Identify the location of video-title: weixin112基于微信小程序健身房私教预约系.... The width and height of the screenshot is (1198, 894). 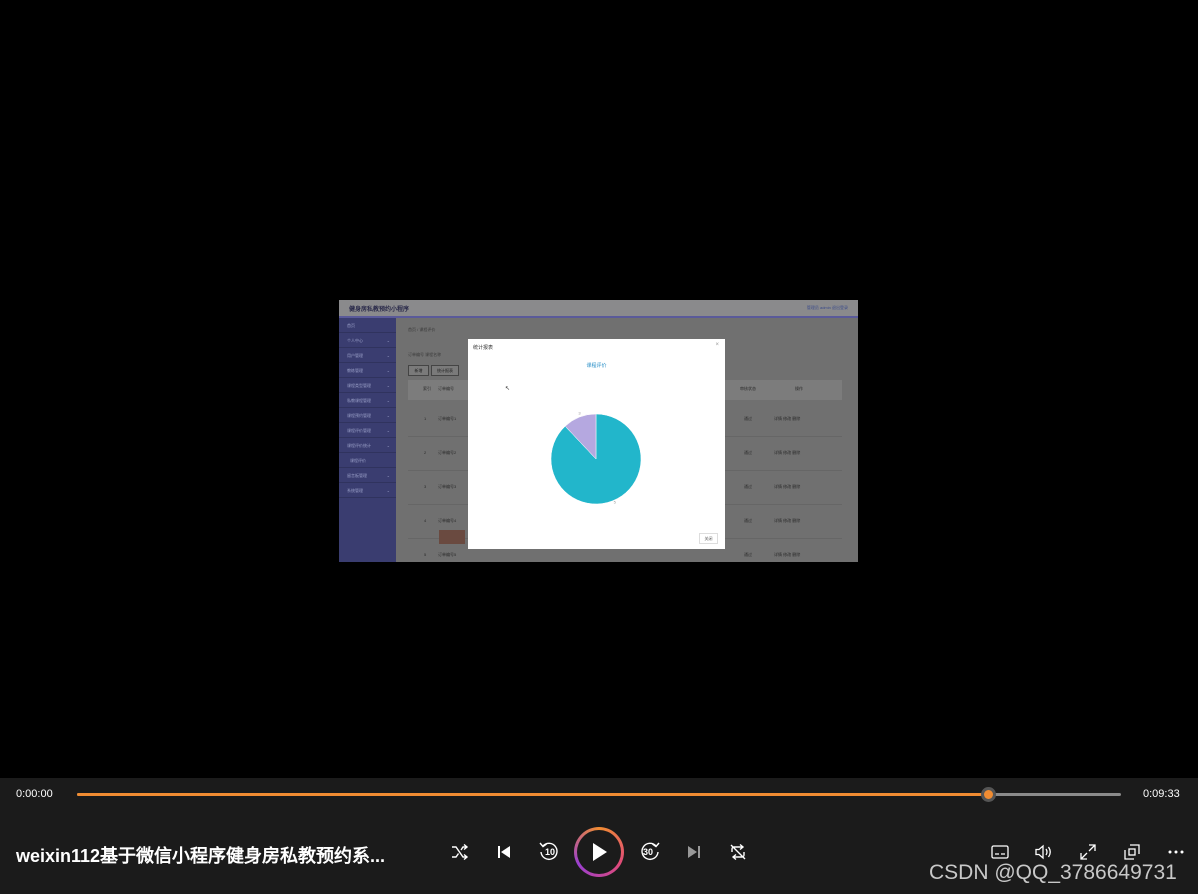
(201, 856).